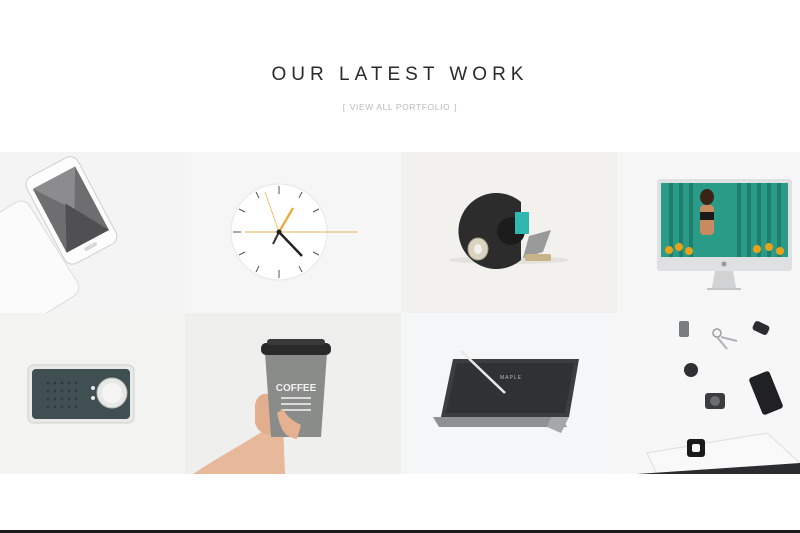  I want to click on portfolio-item-desk-flatlay, so click(708, 393).